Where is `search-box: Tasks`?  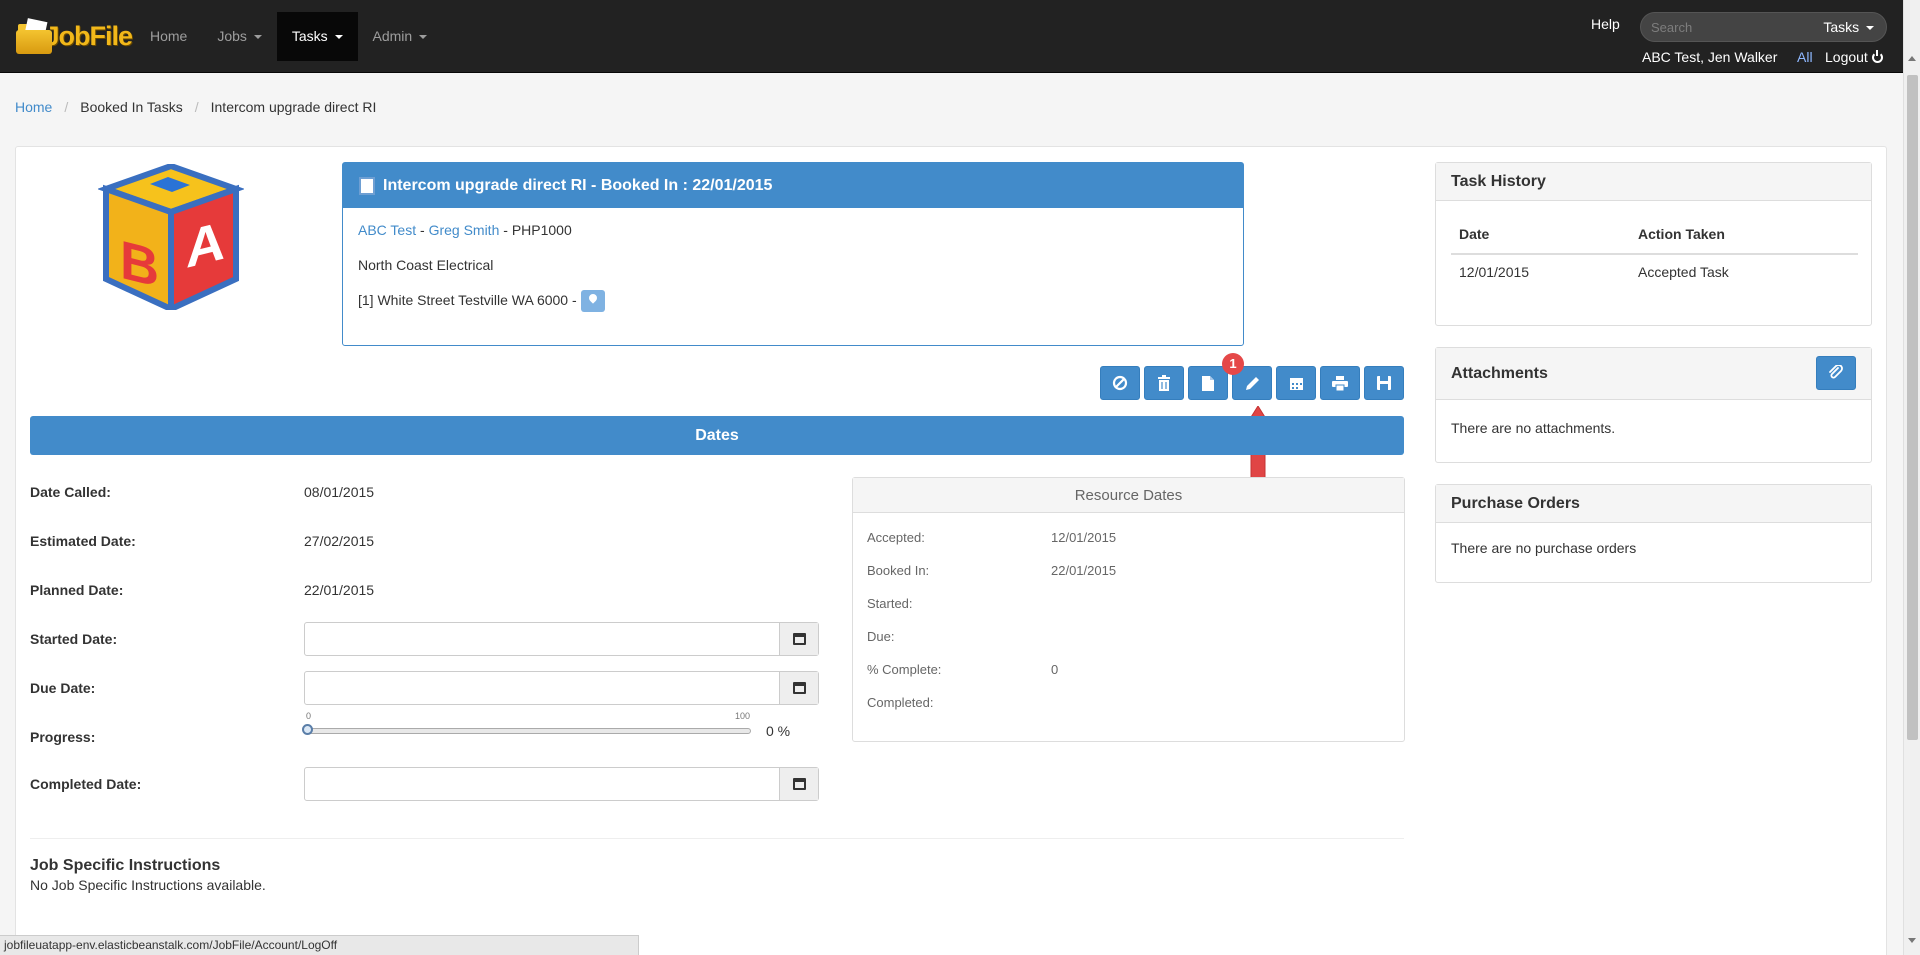 search-box: Tasks is located at coordinates (1763, 27).